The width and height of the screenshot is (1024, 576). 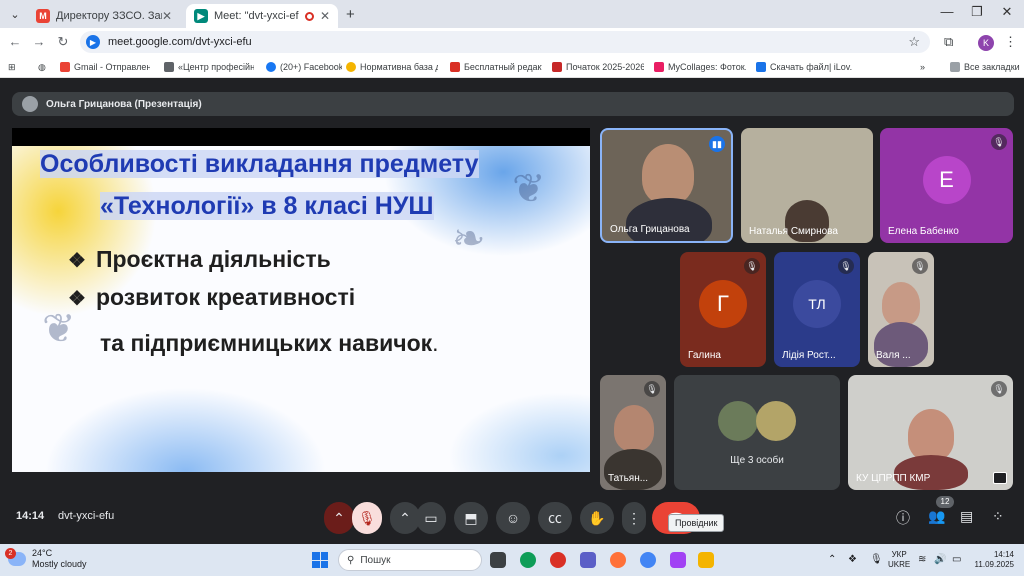 I want to click on globe-icon: ◍, so click(x=45, y=67).